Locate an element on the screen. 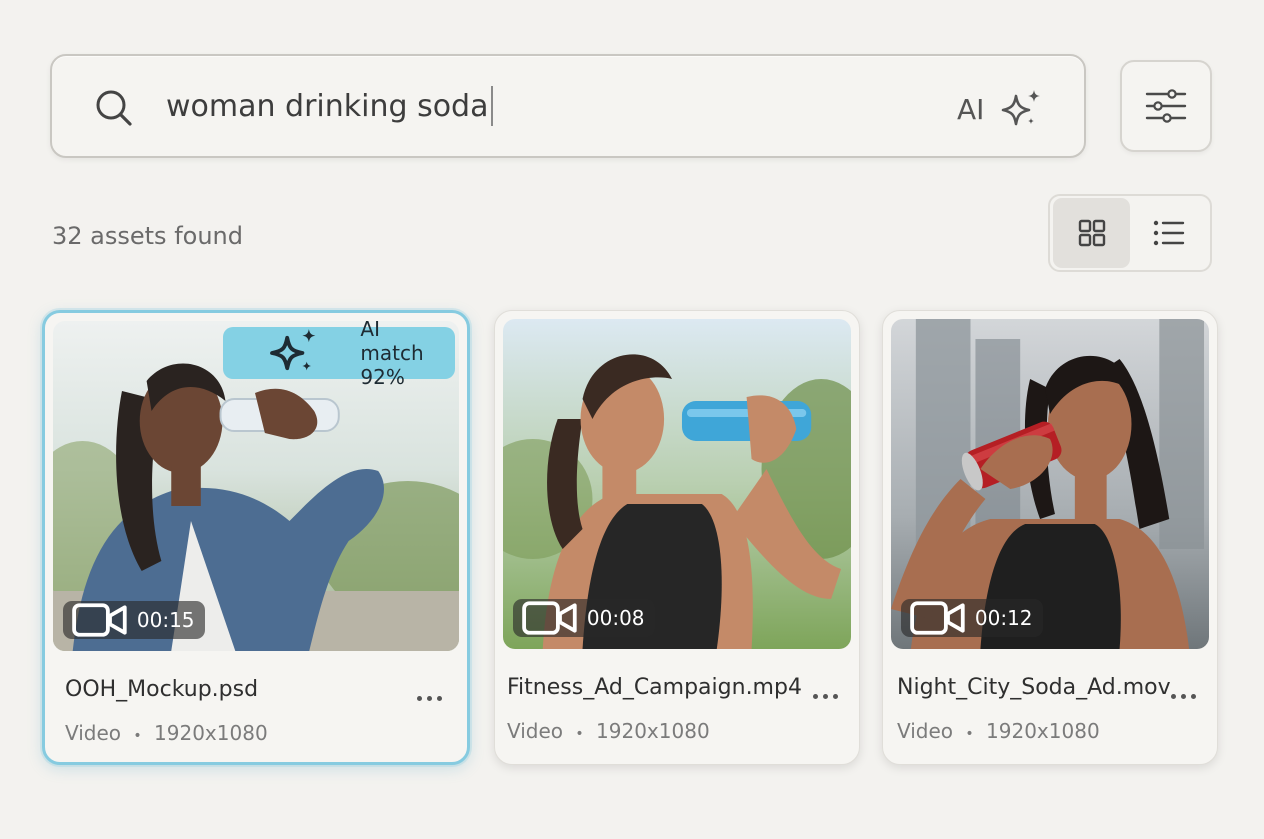 The width and height of the screenshot is (1264, 839). grid-view-button is located at coordinates (1091, 233).